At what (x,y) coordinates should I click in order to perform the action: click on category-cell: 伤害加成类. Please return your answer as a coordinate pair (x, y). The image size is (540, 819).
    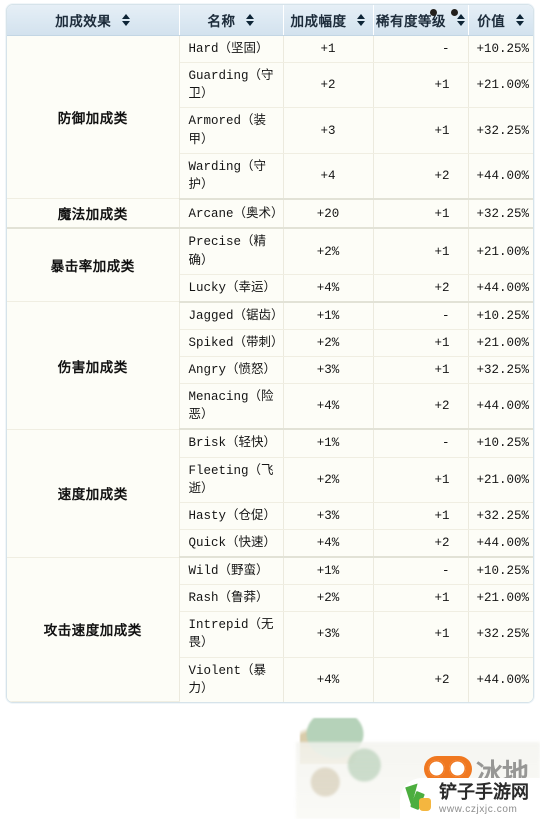
    Looking at the image, I should click on (93, 365).